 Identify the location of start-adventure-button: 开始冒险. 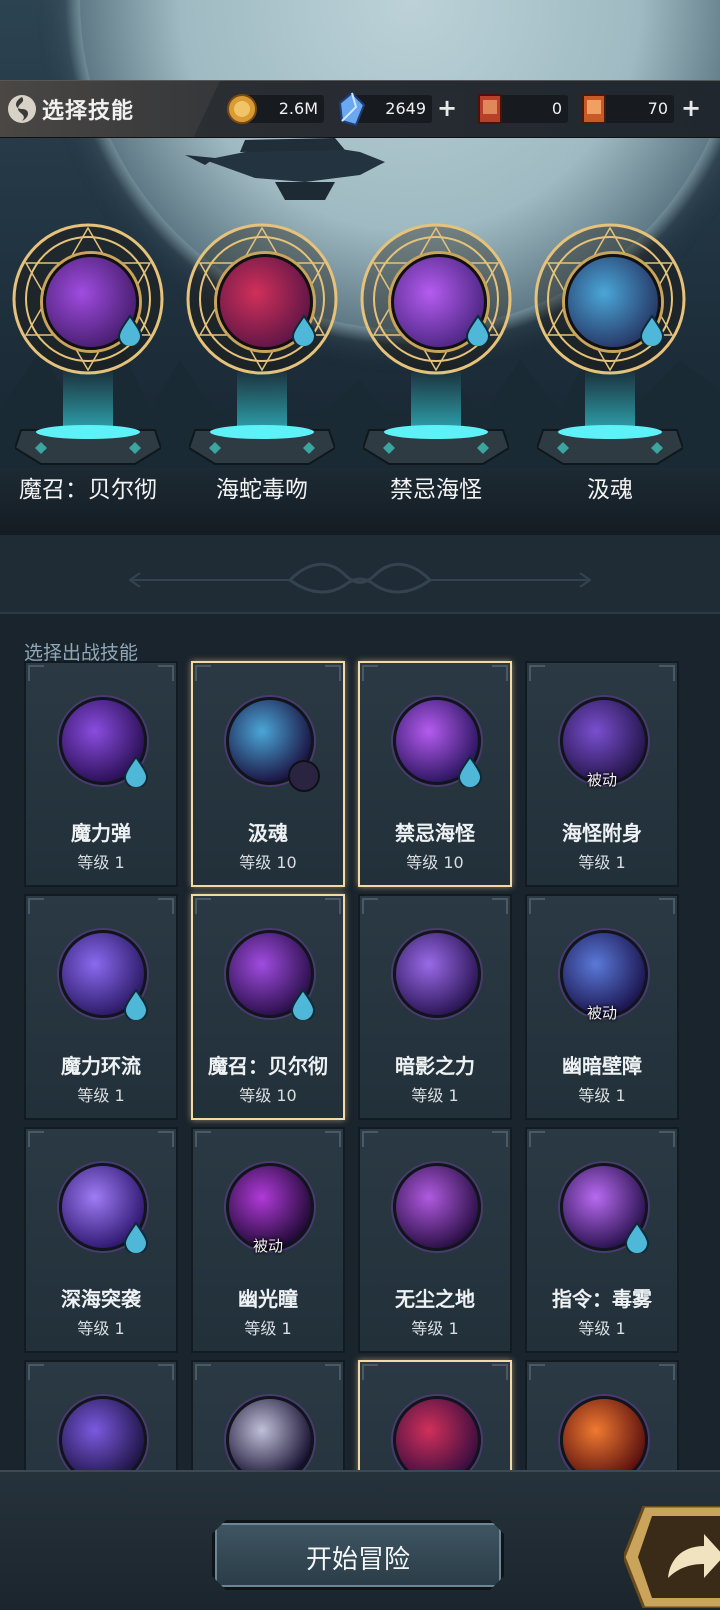
(358, 1555).